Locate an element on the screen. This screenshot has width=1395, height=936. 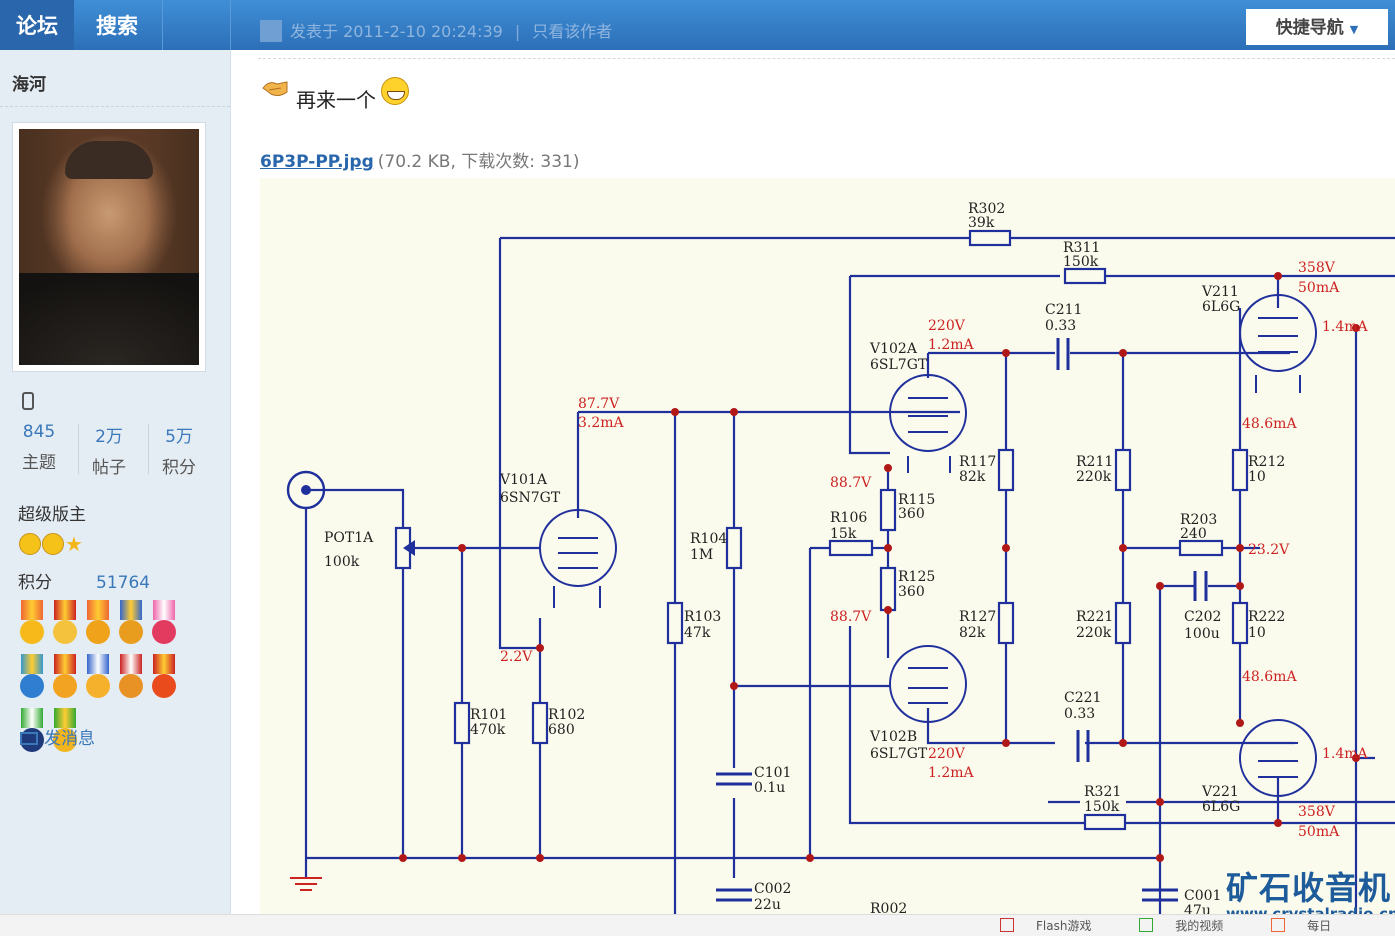
label-r127: R127 is located at coordinates (977, 617).